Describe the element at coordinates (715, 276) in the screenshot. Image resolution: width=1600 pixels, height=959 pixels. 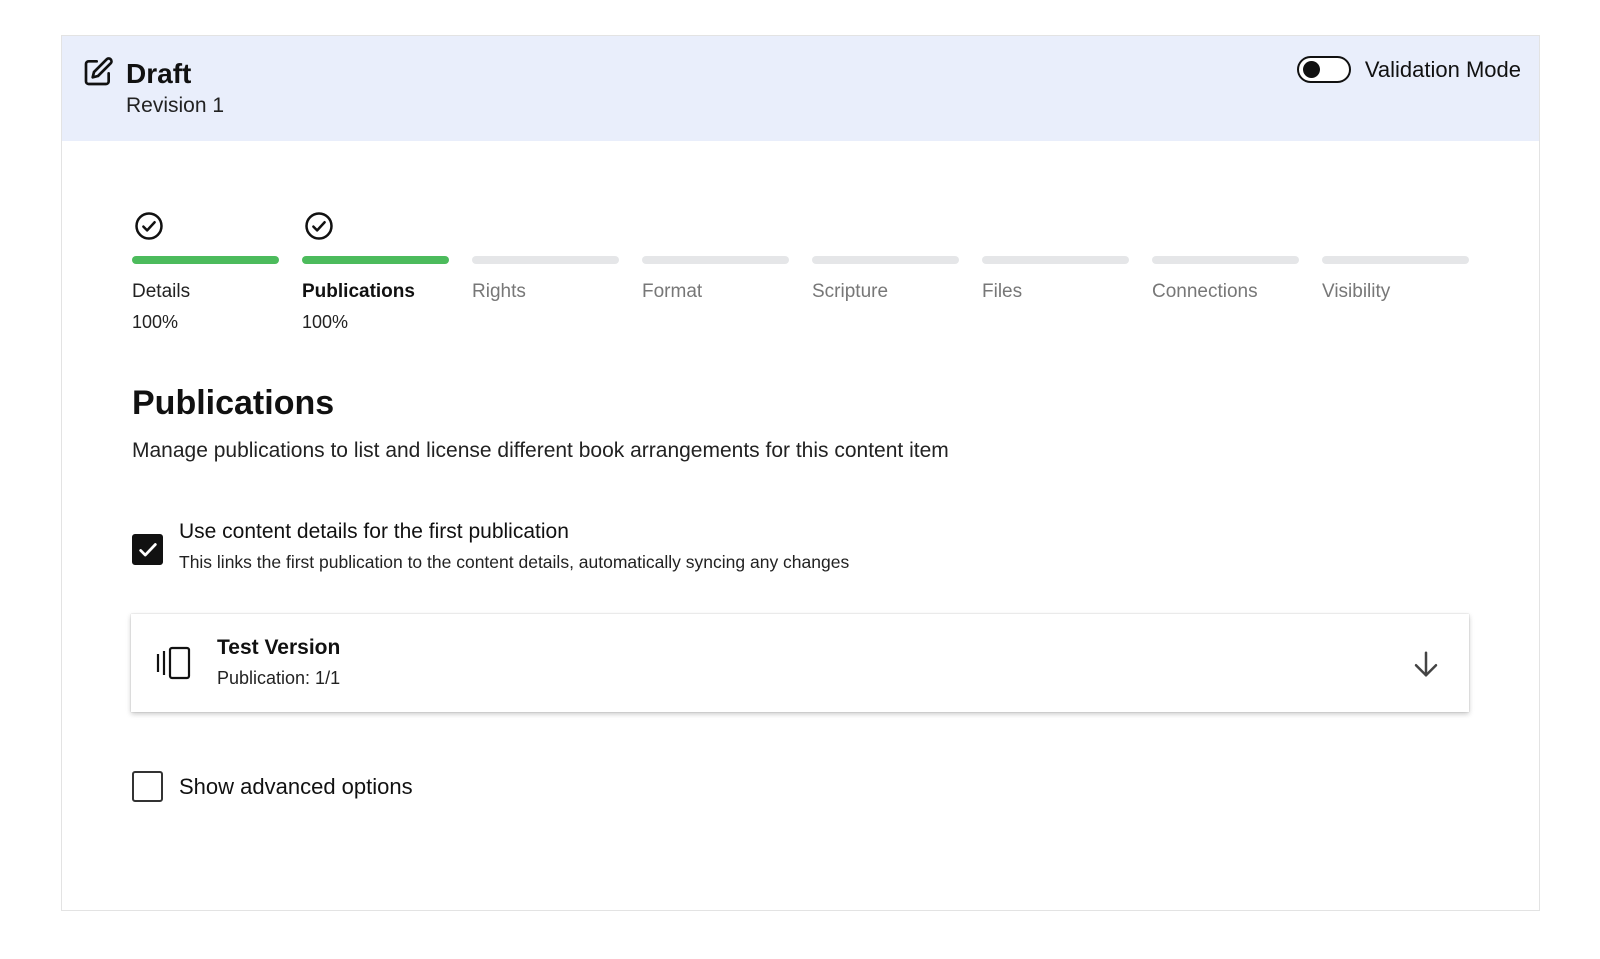
I see `step-format: Format` at that location.